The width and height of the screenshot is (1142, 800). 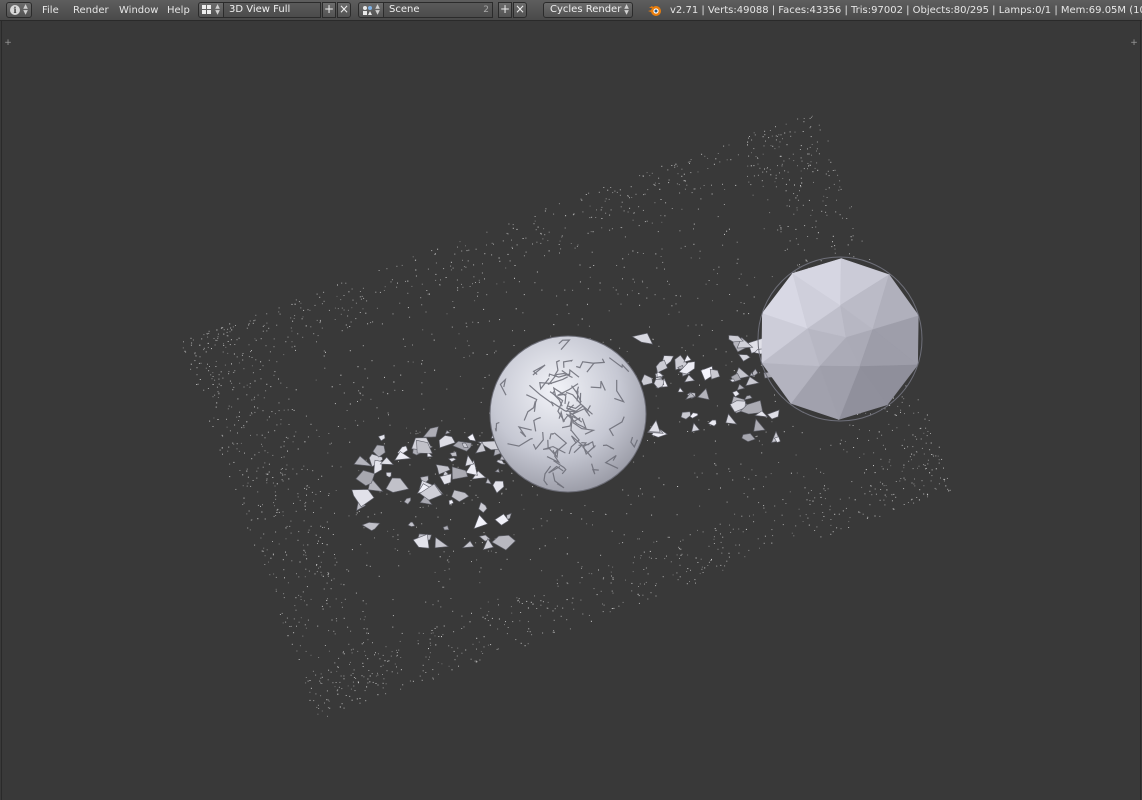 I want to click on scene-name-field: Scene 2, so click(x=438, y=10).